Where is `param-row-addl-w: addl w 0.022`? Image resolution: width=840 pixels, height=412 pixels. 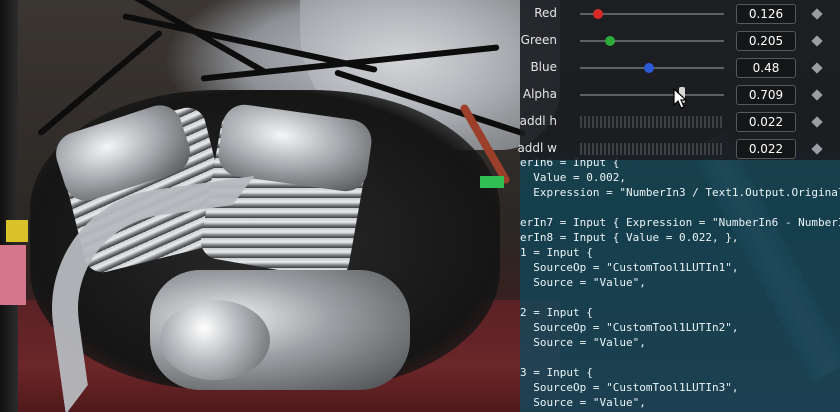 param-row-addl-w: addl w 0.022 is located at coordinates (678, 149).